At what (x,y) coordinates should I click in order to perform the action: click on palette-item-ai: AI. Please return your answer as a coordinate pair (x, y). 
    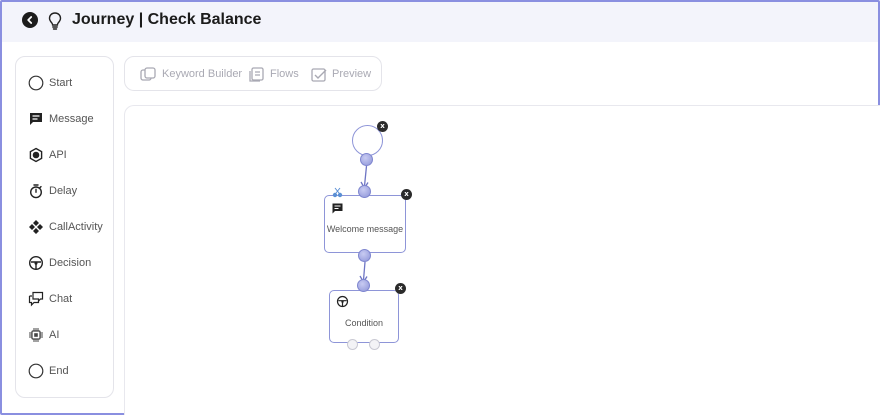
    Looking at the image, I should click on (43, 335).